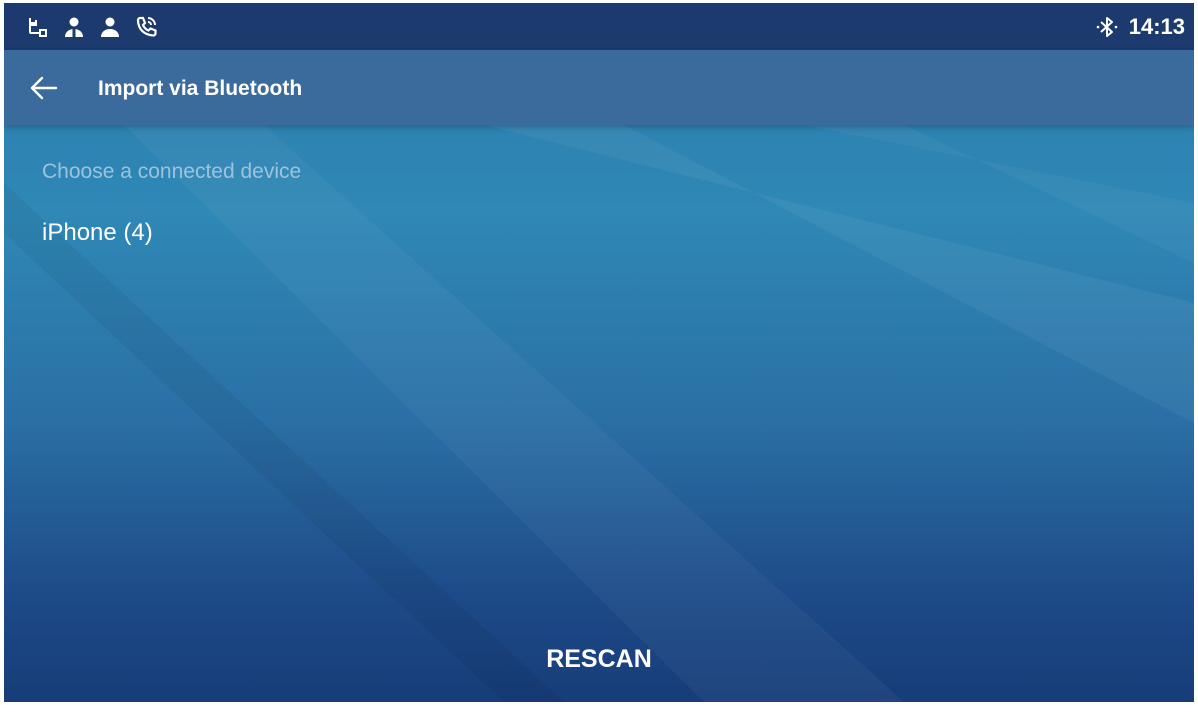  Describe the element at coordinates (110, 27) in the screenshot. I see `person-icon` at that location.